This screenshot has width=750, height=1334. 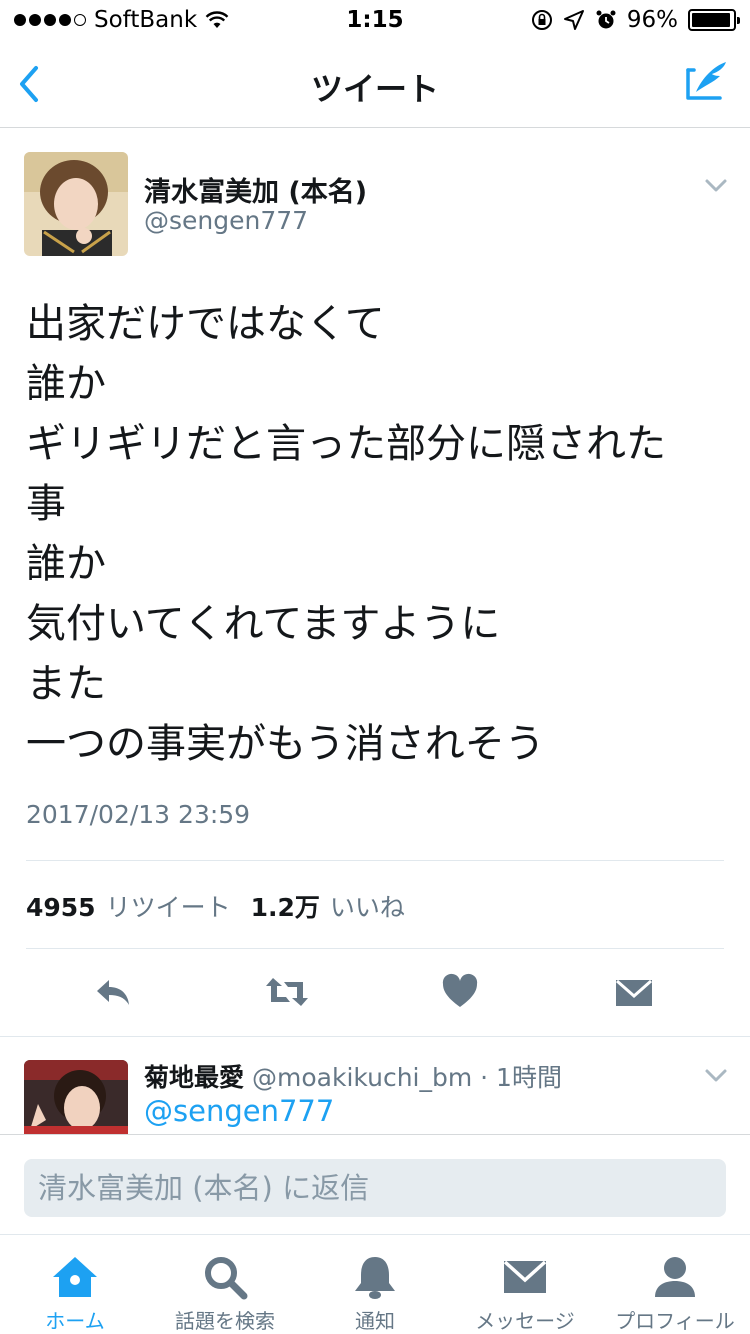 I want to click on tweet-stats: 4955 リツイート 1.2万 いいね, so click(x=225, y=906).